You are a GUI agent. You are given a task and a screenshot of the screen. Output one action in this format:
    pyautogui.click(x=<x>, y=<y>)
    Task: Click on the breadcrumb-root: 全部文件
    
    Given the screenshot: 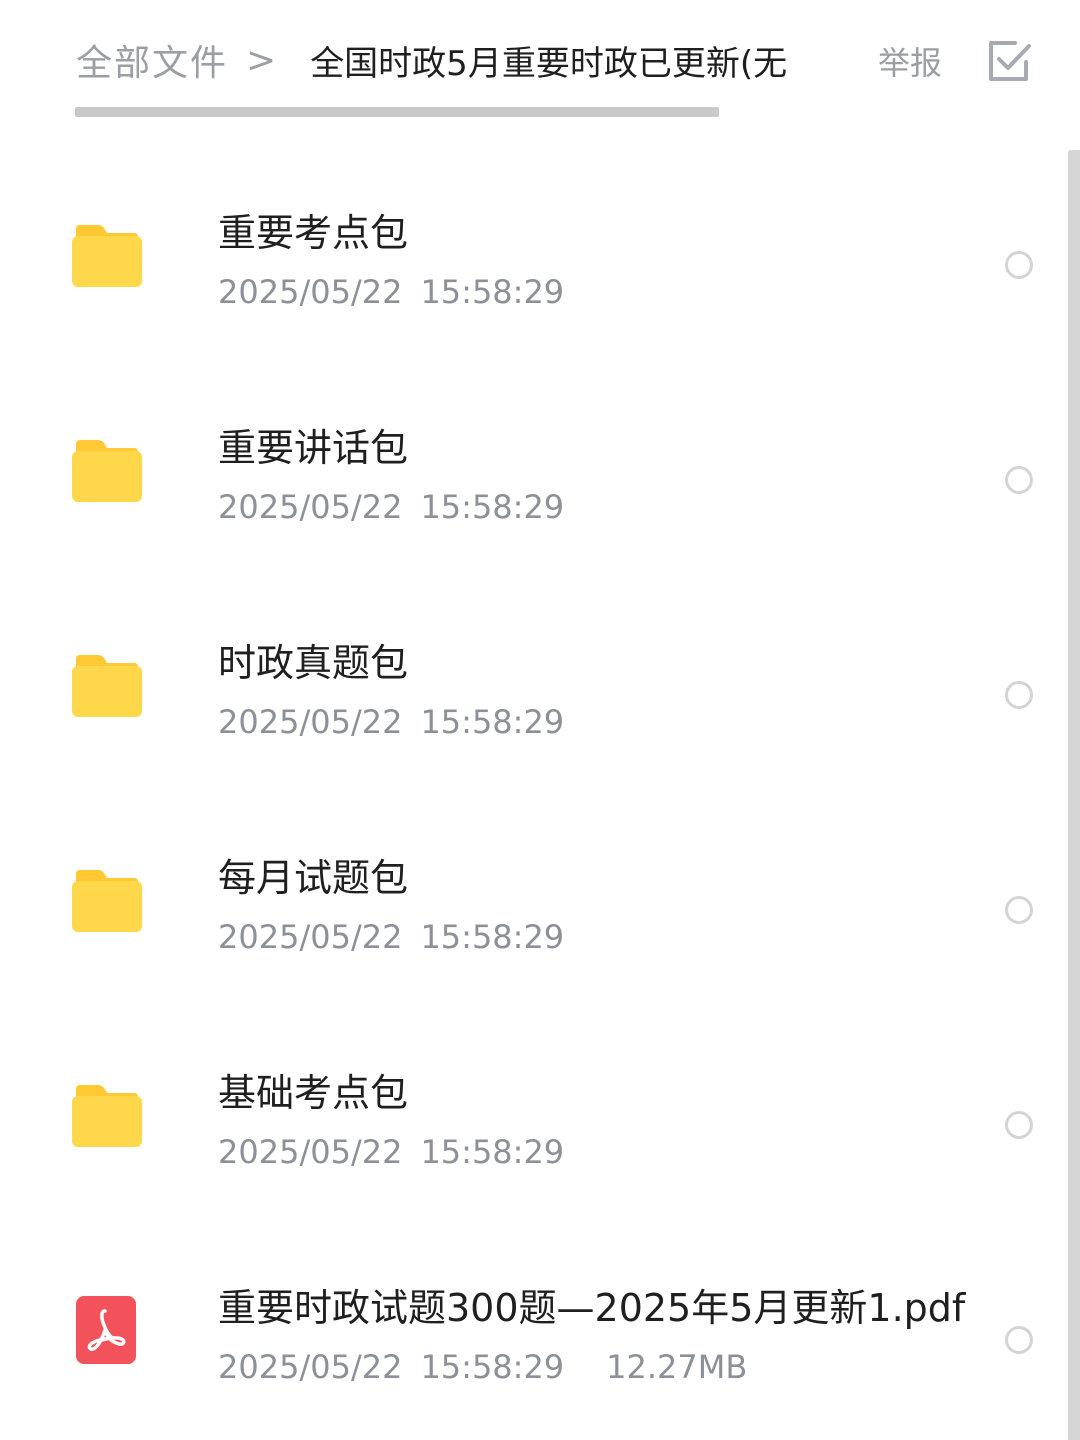 What is the action you would take?
    pyautogui.click(x=152, y=60)
    